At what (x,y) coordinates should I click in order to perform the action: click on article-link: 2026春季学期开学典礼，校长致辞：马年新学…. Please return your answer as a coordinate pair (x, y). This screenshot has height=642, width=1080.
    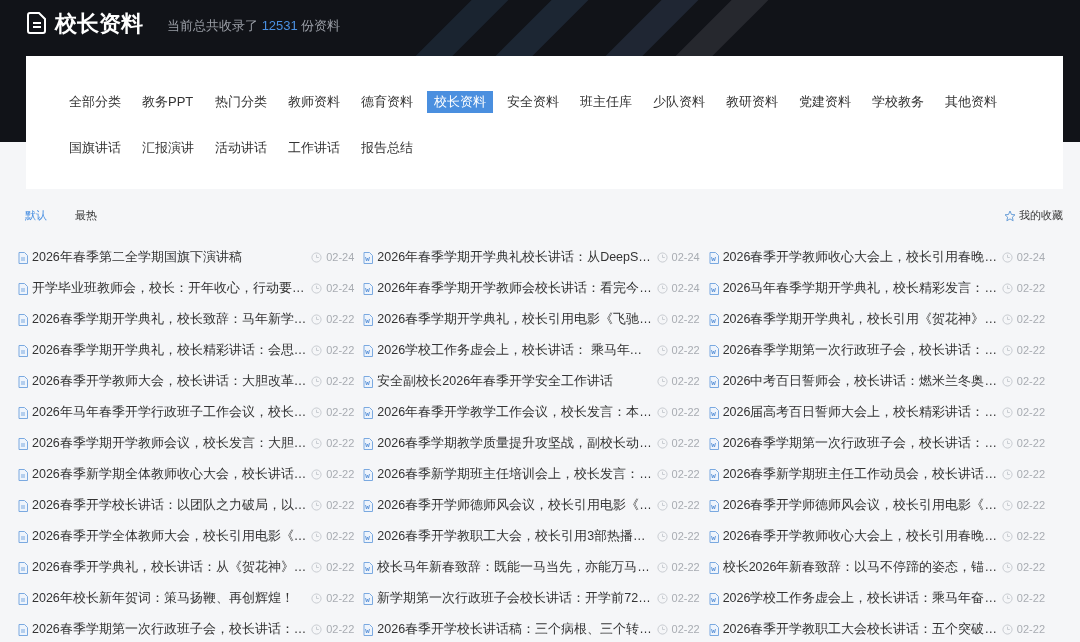
    Looking at the image, I should click on (169, 319).